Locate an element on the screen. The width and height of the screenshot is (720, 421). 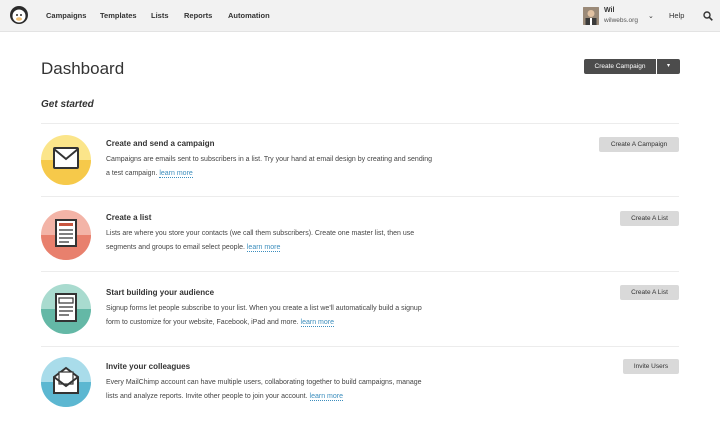
help-link: Help is located at coordinates (676, 15).